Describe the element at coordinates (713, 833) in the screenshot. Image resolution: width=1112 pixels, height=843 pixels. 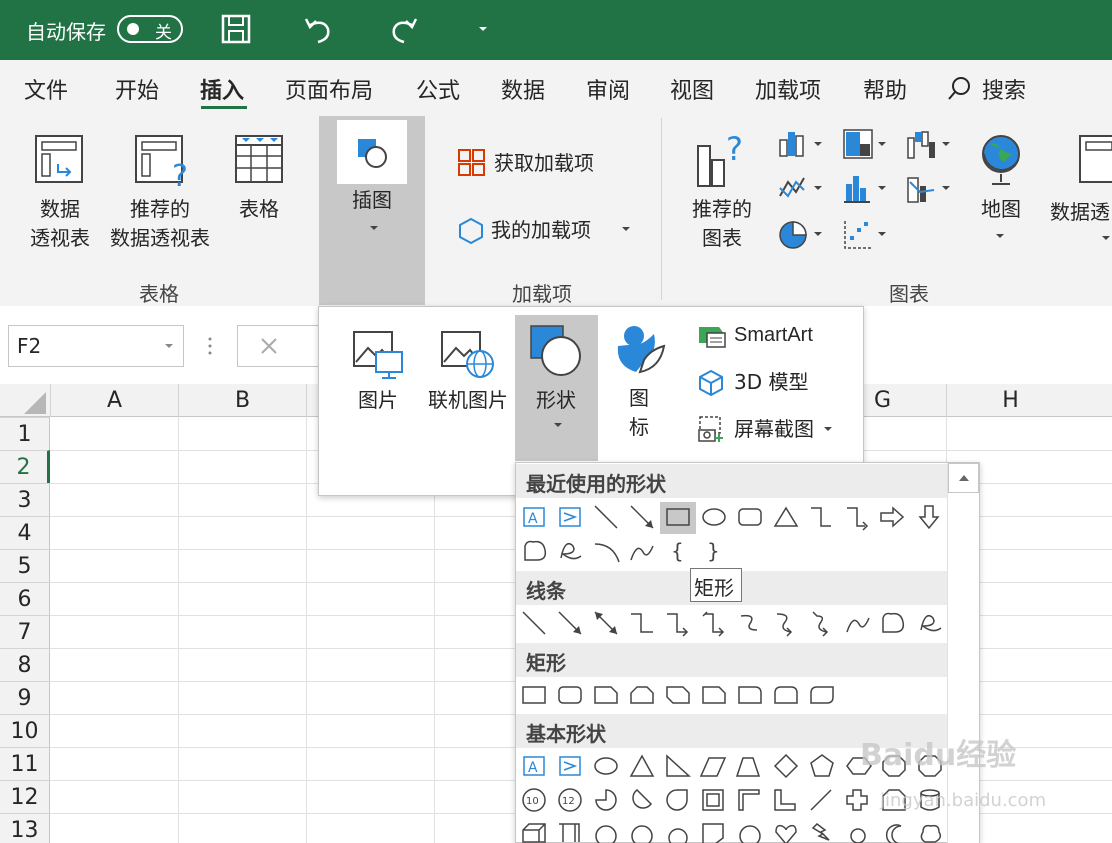
I see `folded-corner-shape` at that location.